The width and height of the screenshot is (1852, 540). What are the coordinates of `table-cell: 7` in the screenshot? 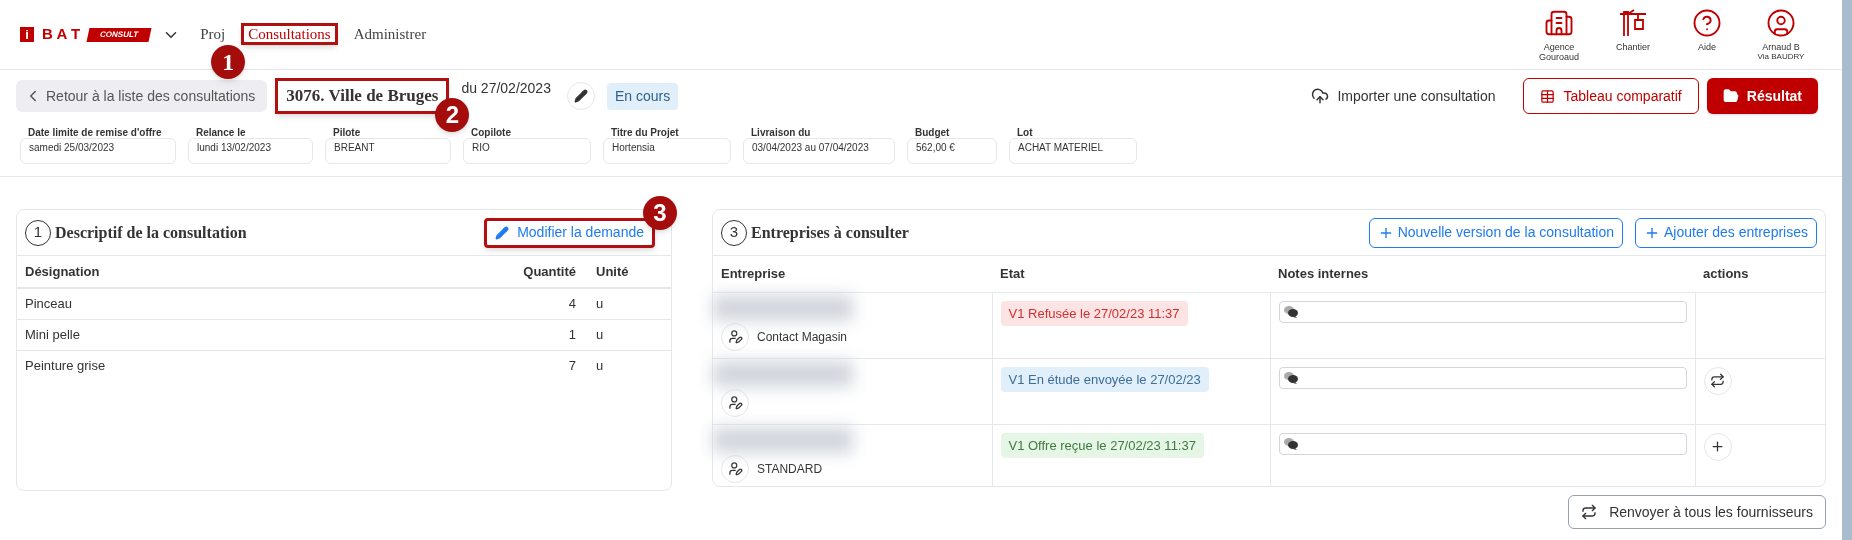 It's located at (536, 365).